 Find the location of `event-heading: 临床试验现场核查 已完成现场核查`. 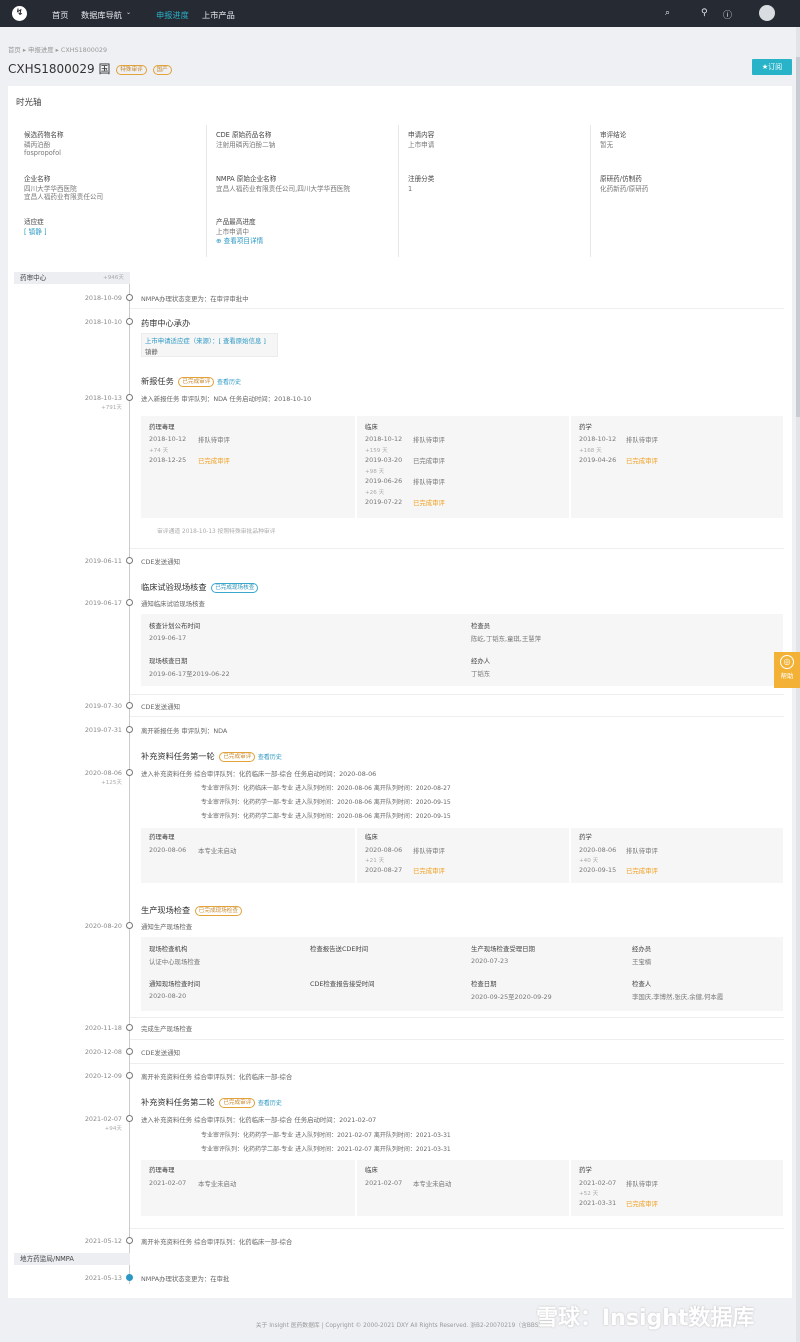

event-heading: 临床试验现场核查 已完成现场核查 is located at coordinates (200, 587).